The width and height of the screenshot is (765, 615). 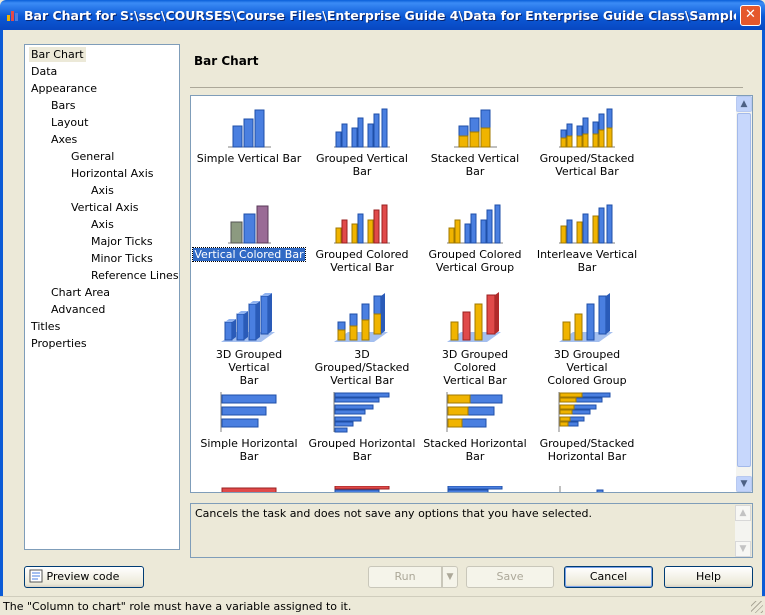 I want to click on cancel-button: Cancel, so click(x=608, y=577).